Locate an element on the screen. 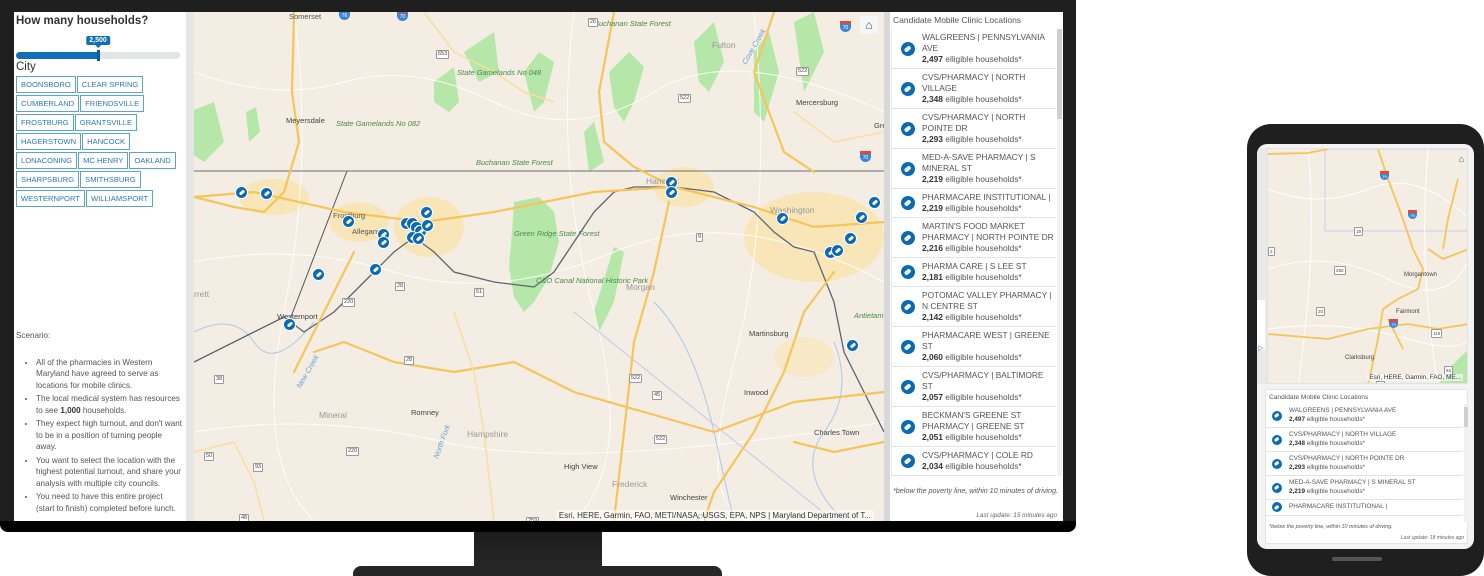 The image size is (1484, 576). mobile-side-tab is located at coordinates (1261, 325).